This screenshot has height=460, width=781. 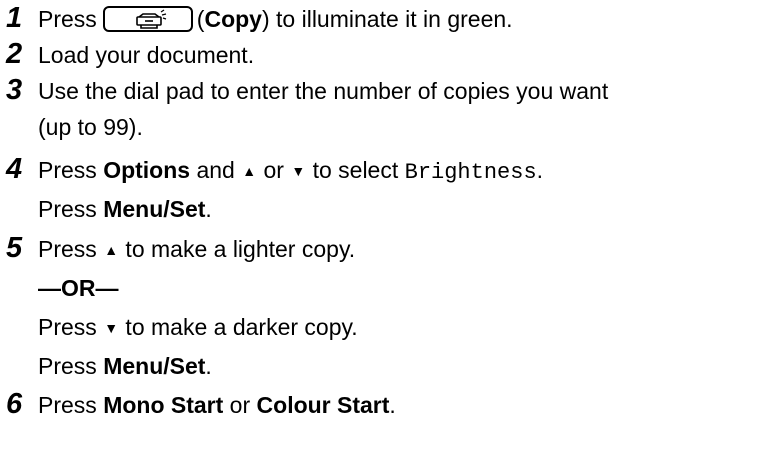 I want to click on step-4-line-2-post: ., so click(x=208, y=209).